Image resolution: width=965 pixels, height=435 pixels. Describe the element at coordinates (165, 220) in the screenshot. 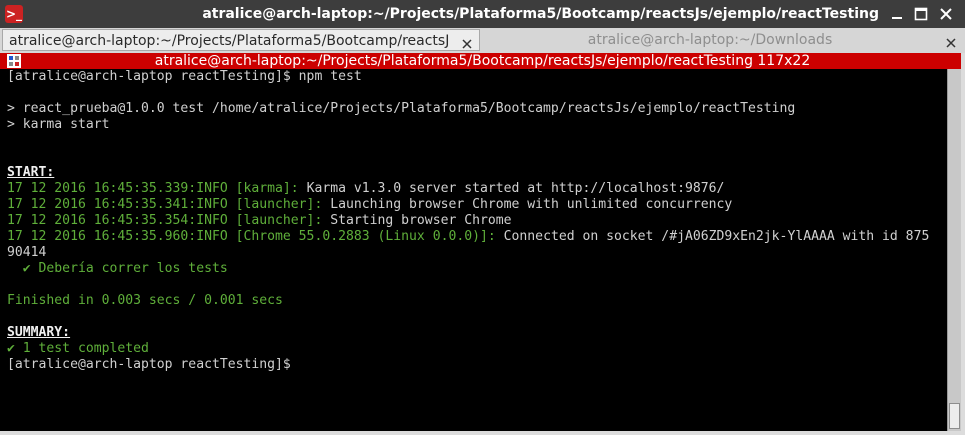

I see `log-prefix: 17 12 2016 16:45:35.354:INFO [launcher]:` at that location.